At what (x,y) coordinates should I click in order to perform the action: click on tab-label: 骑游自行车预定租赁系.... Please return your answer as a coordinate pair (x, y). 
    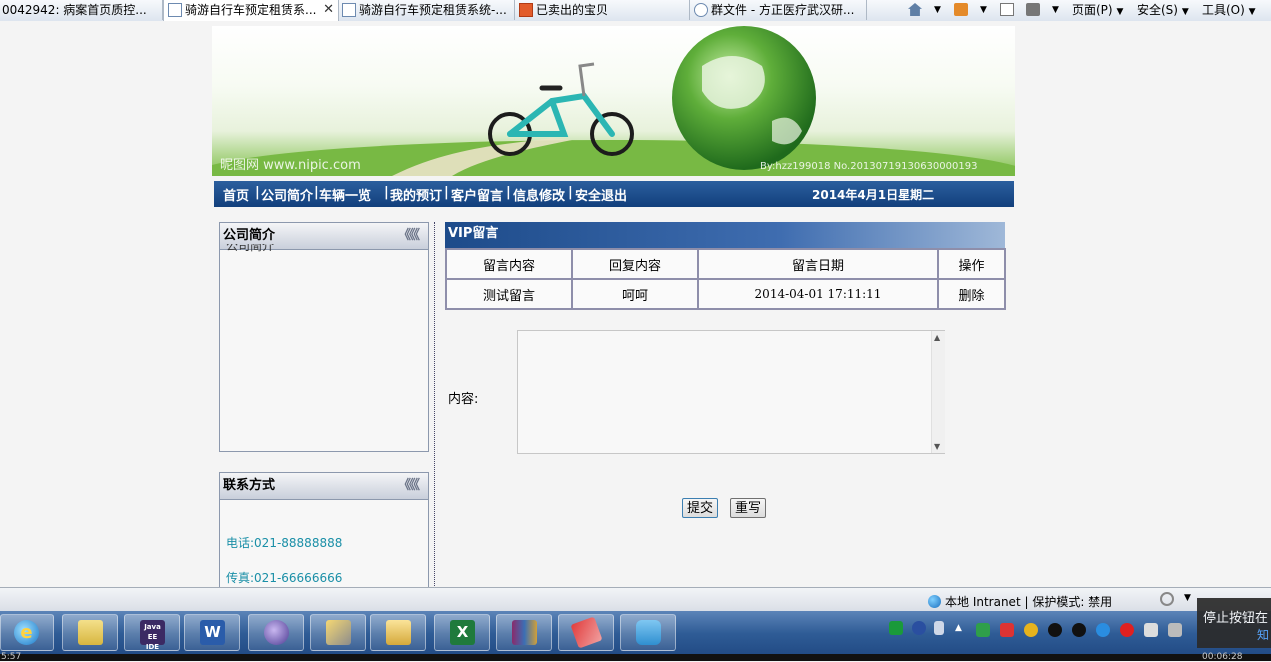
    Looking at the image, I should click on (251, 10).